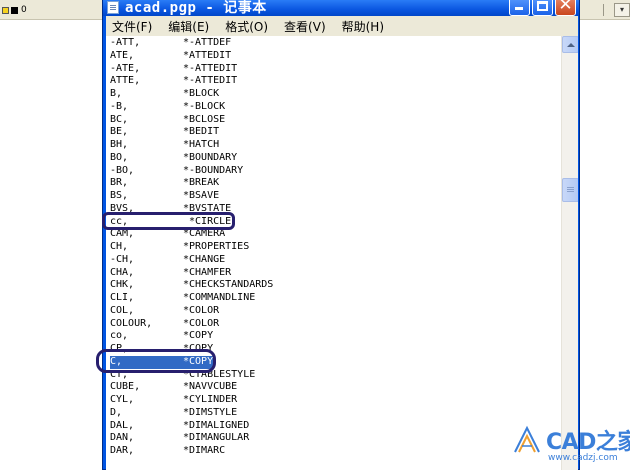  Describe the element at coordinates (116, 412) in the screenshot. I see `command-alias: D,` at that location.